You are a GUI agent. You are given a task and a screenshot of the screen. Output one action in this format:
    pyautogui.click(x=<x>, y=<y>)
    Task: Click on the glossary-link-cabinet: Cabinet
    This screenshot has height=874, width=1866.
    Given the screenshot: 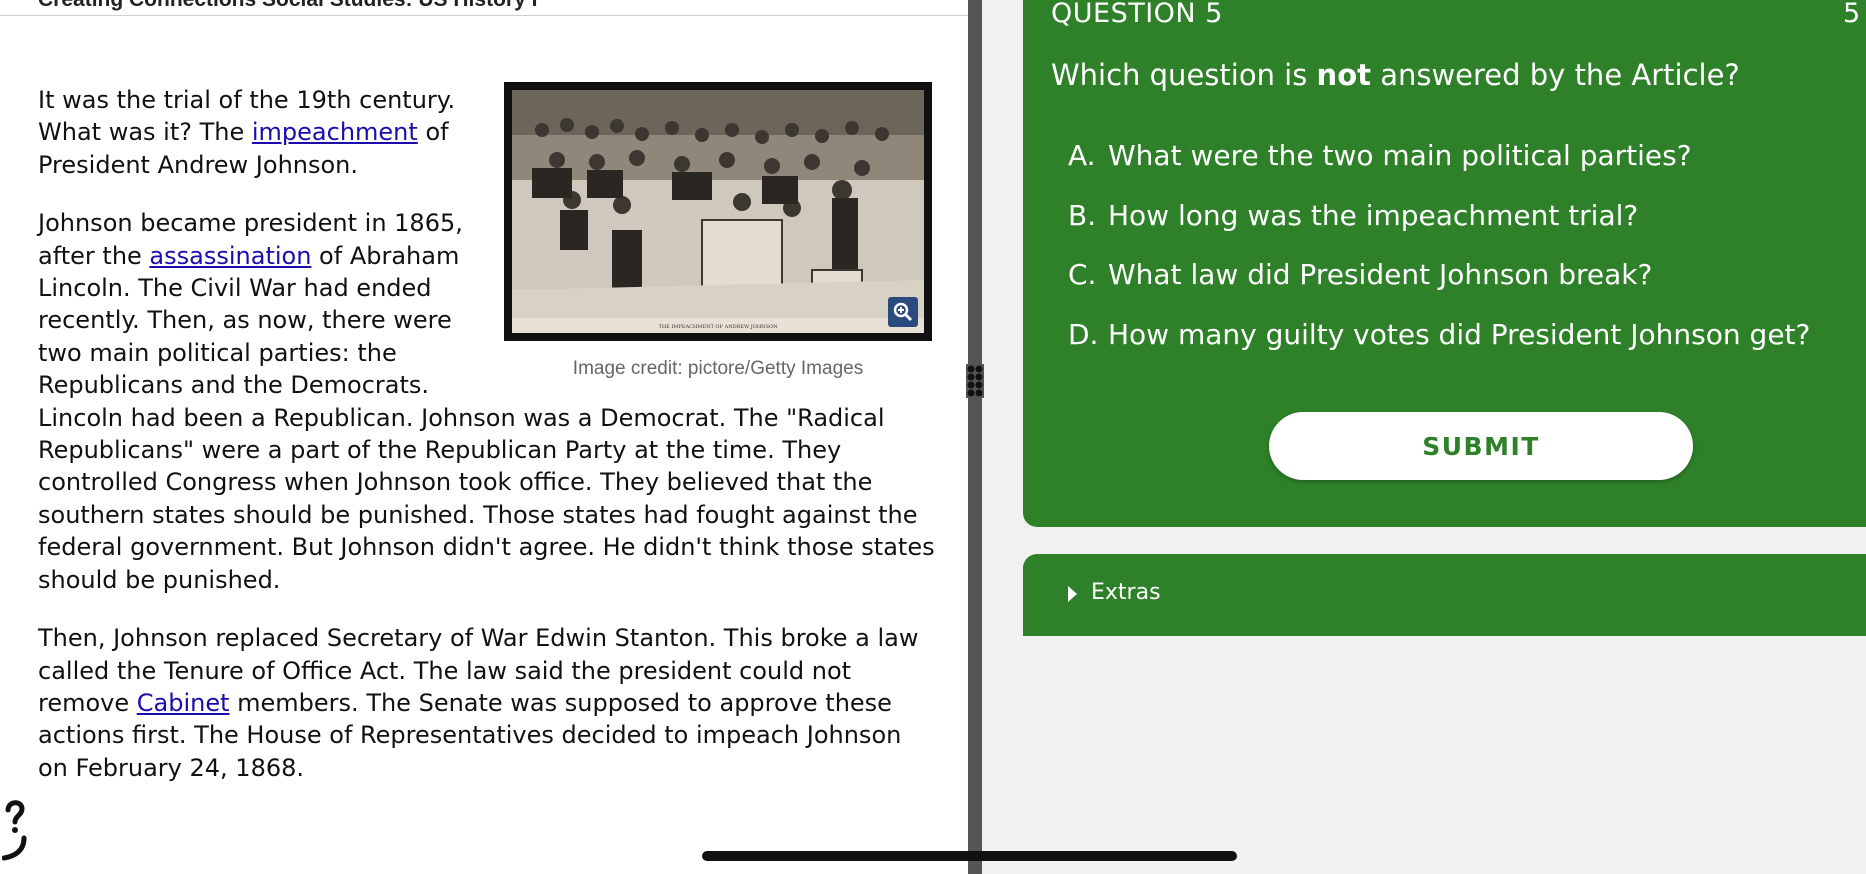 What is the action you would take?
    pyautogui.click(x=183, y=703)
    